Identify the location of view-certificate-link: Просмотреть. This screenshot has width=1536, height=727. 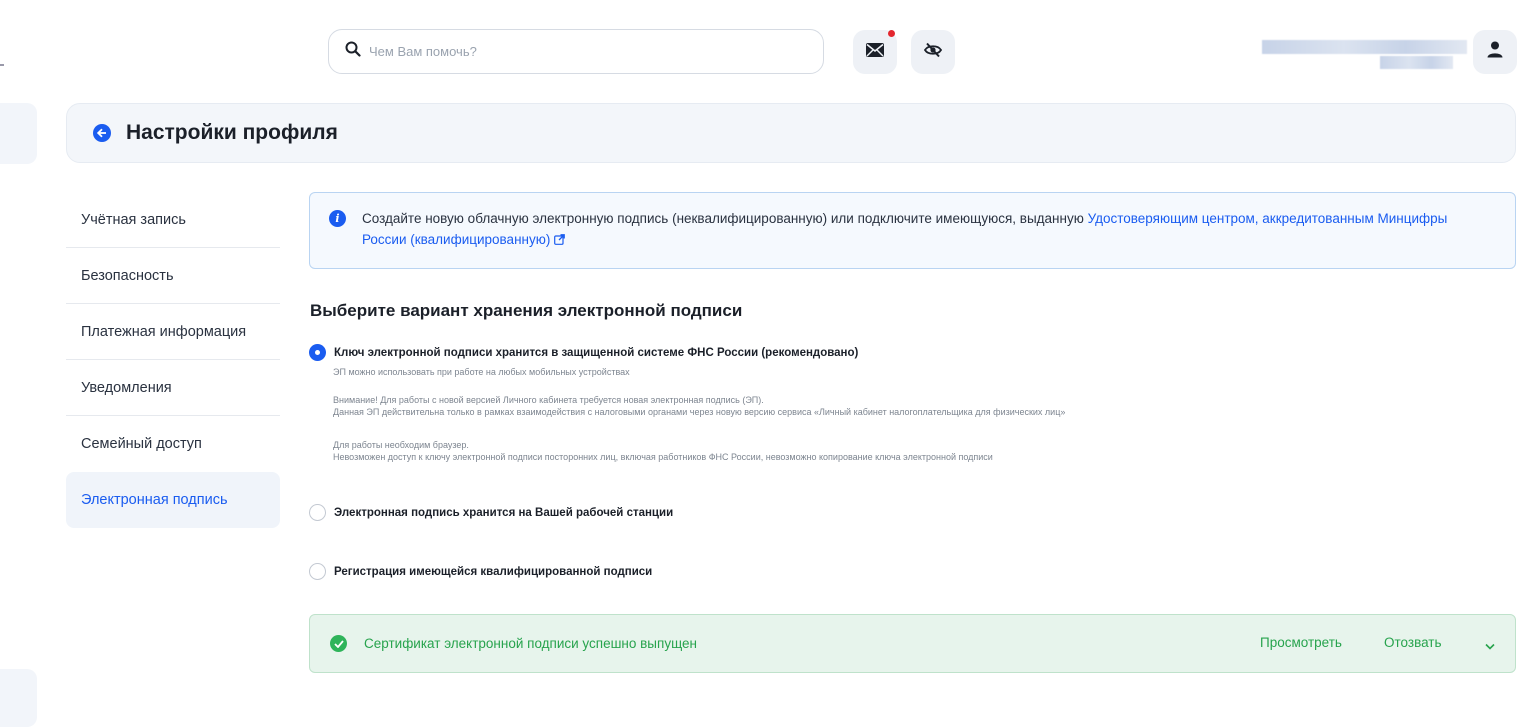
(1301, 642).